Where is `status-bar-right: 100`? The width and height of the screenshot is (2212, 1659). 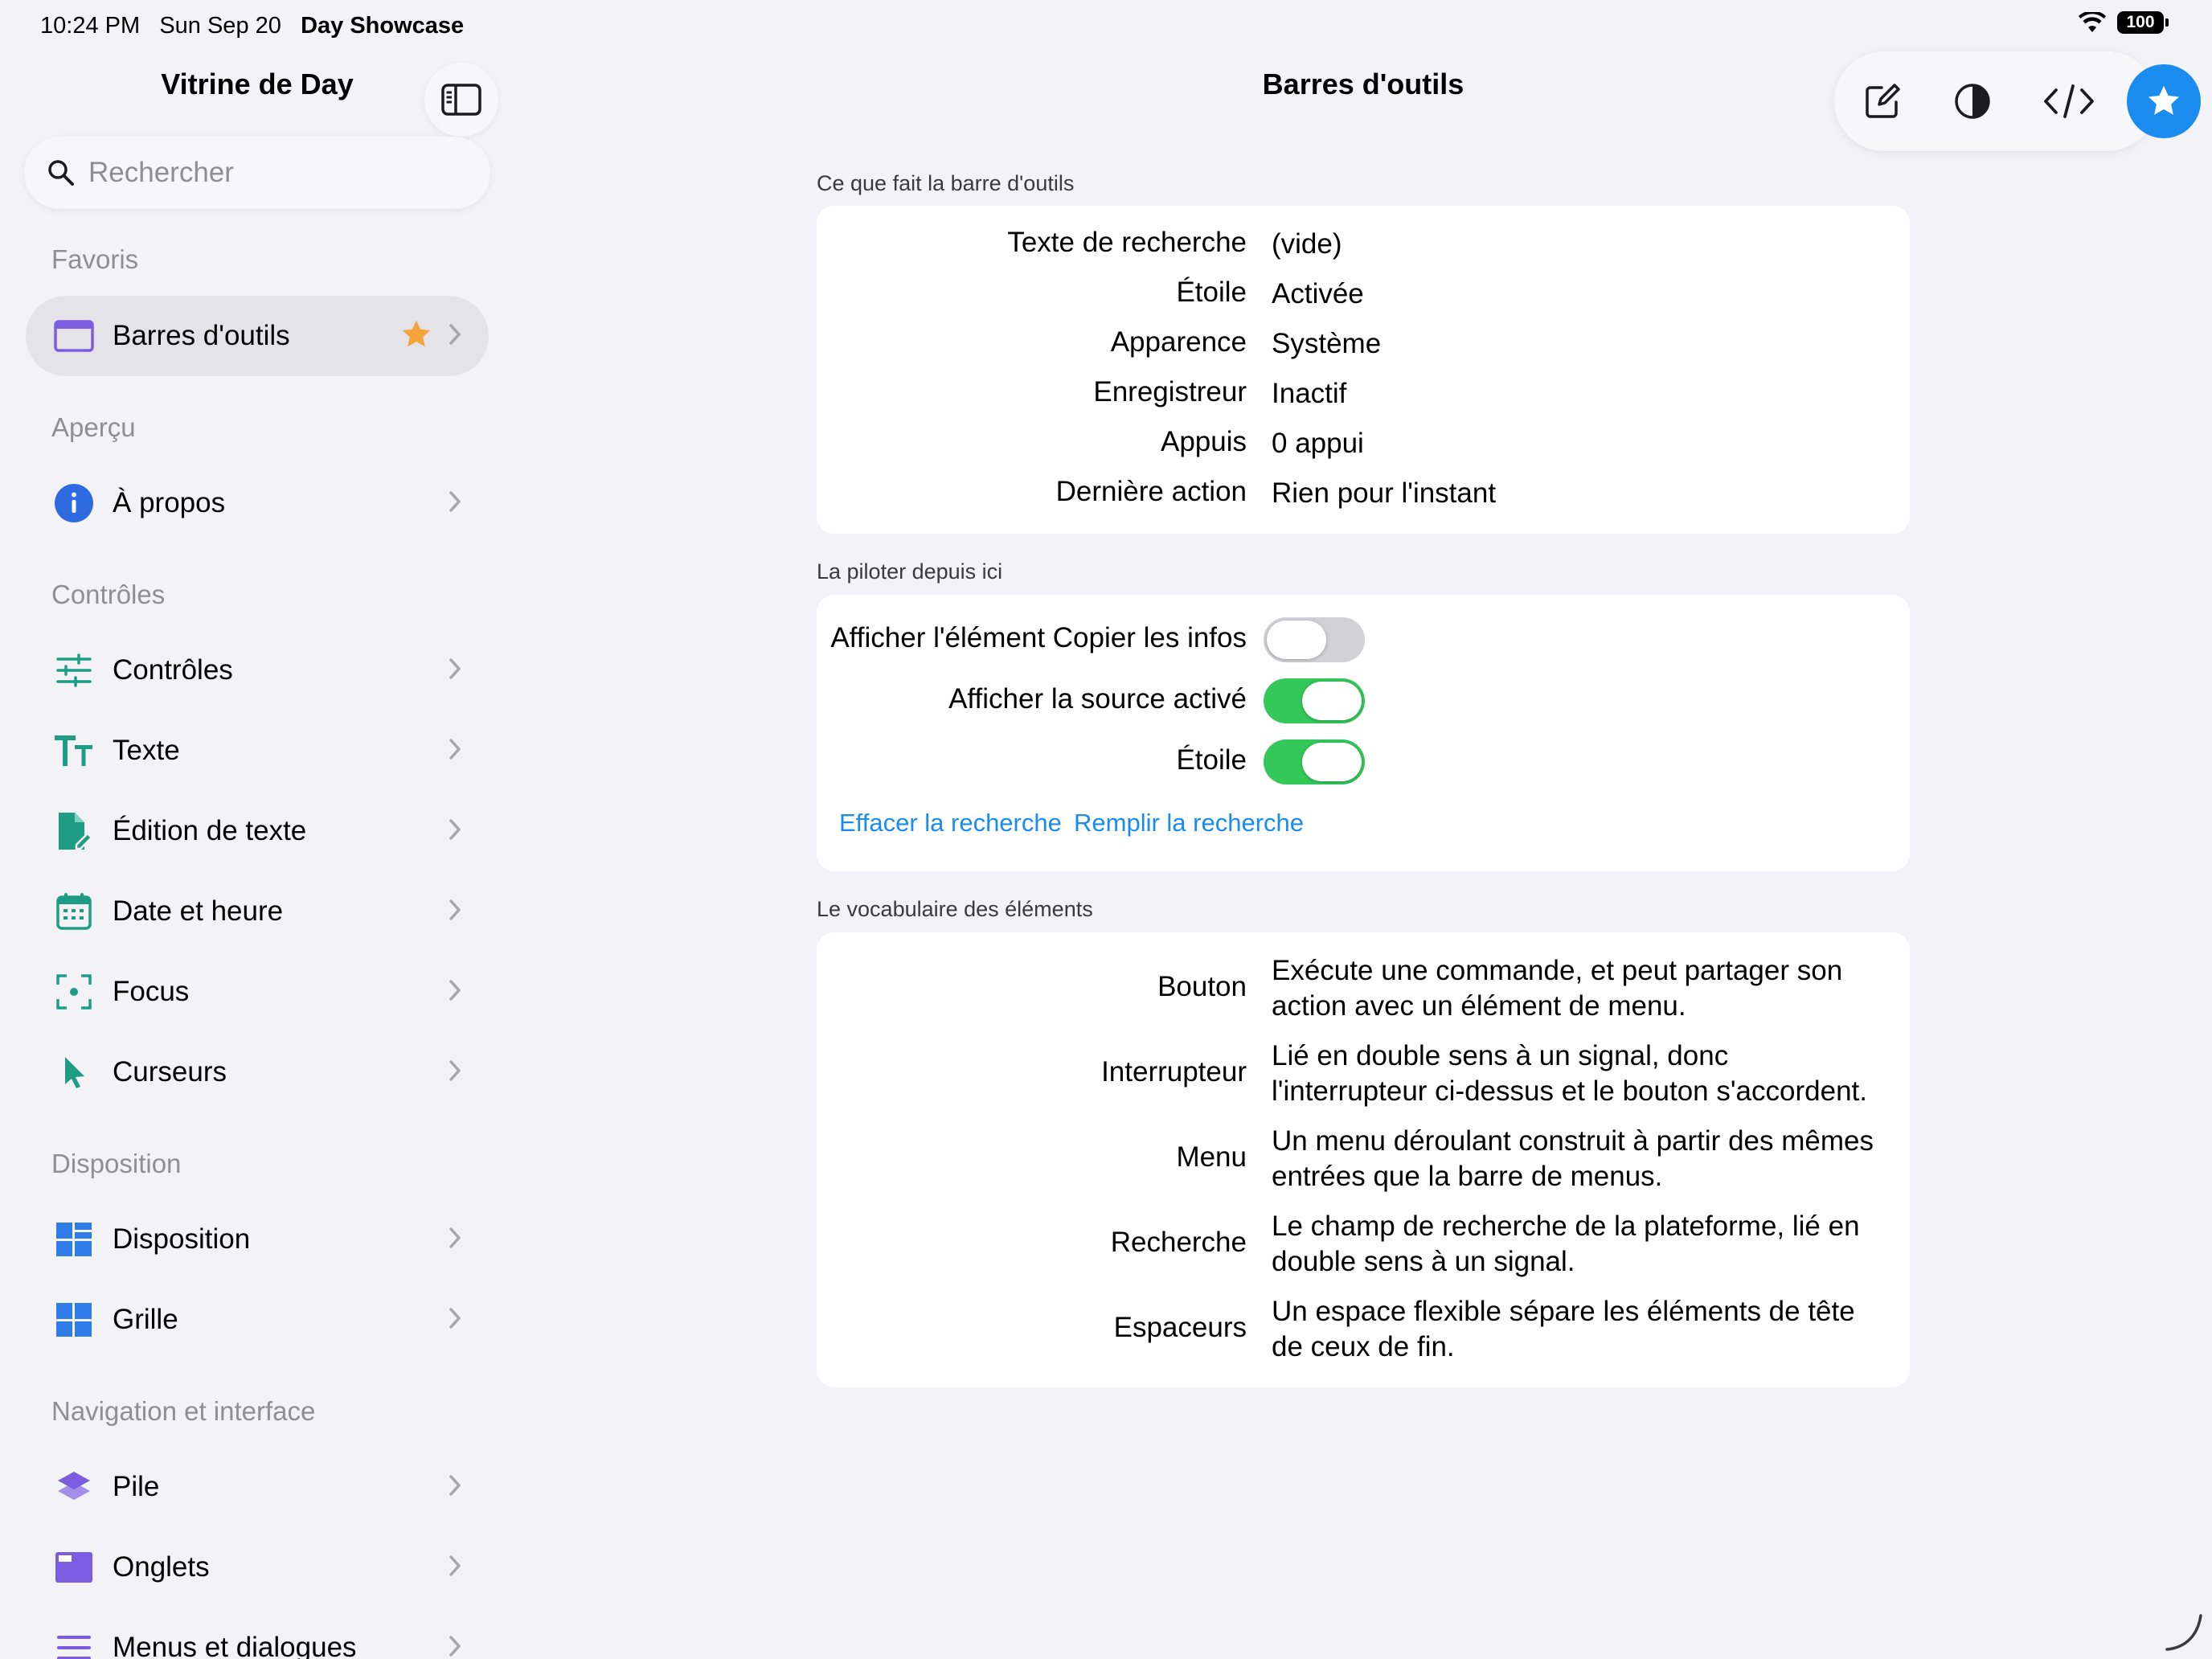
status-bar-right: 100 is located at coordinates (2124, 22).